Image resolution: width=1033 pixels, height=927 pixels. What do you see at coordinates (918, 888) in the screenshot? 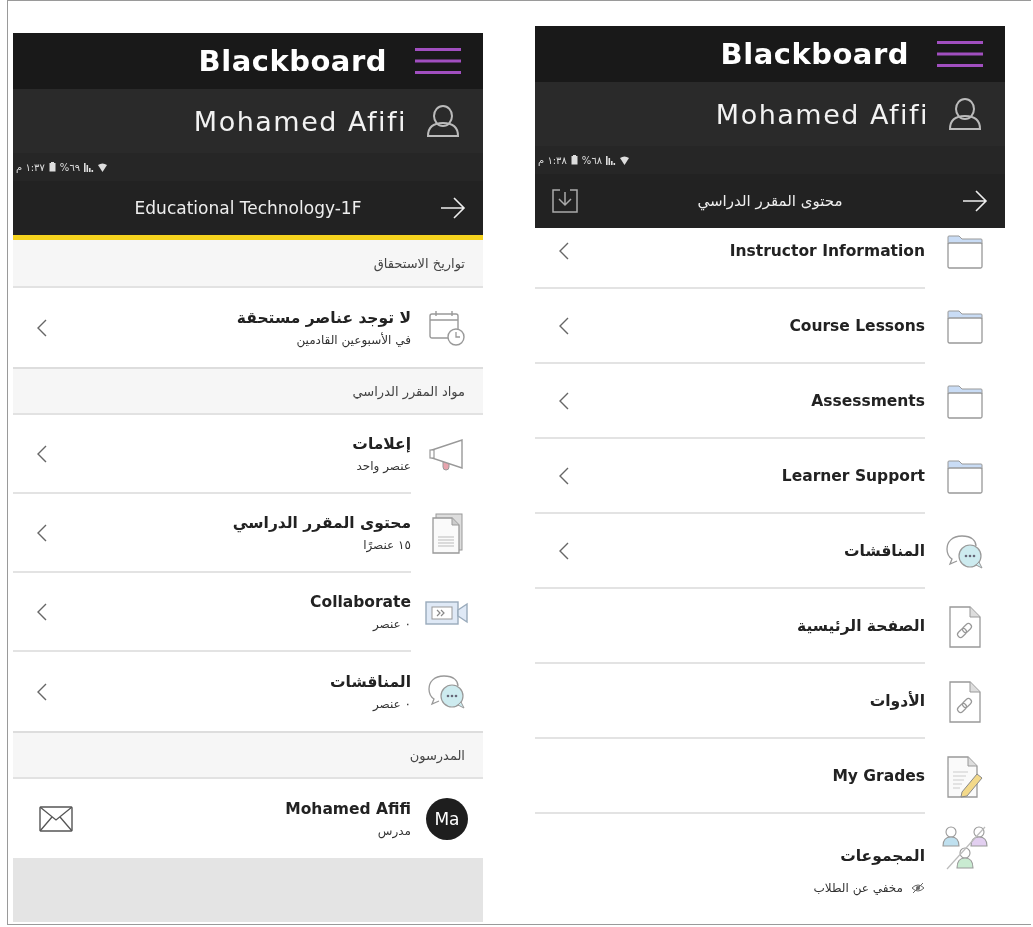
I see `eye-slash-icon` at bounding box center [918, 888].